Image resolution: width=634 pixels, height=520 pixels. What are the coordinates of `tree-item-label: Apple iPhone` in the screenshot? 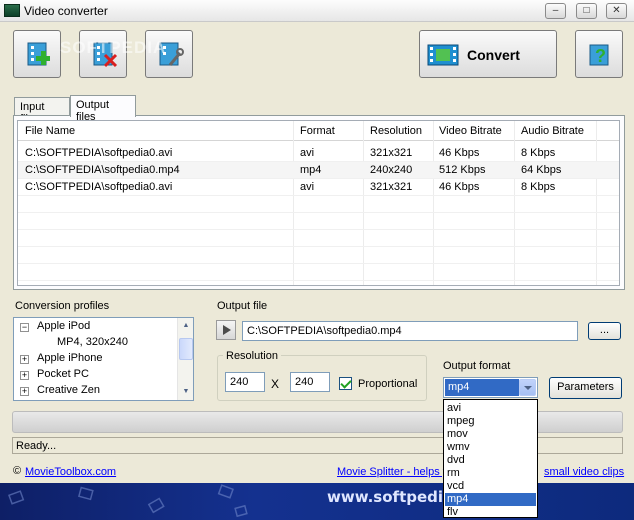 It's located at (70, 358).